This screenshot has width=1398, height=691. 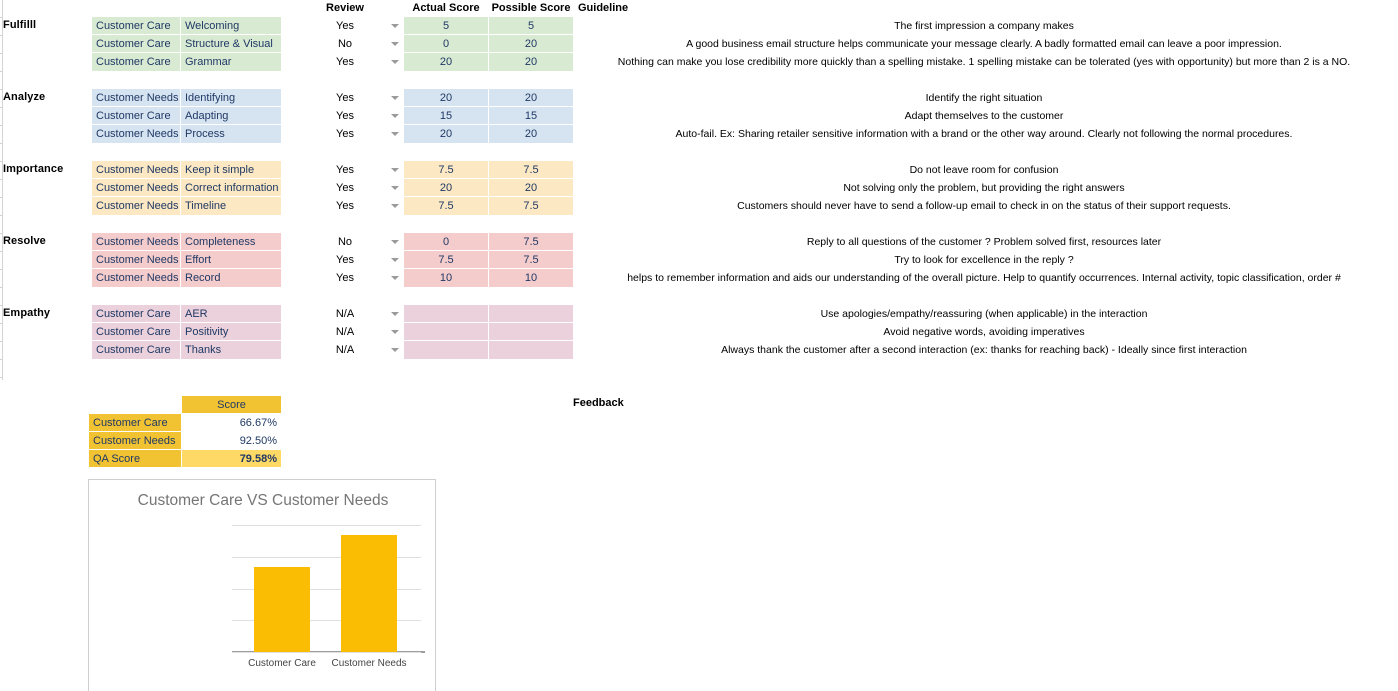 I want to click on possible-score-value, so click(x=531, y=332).